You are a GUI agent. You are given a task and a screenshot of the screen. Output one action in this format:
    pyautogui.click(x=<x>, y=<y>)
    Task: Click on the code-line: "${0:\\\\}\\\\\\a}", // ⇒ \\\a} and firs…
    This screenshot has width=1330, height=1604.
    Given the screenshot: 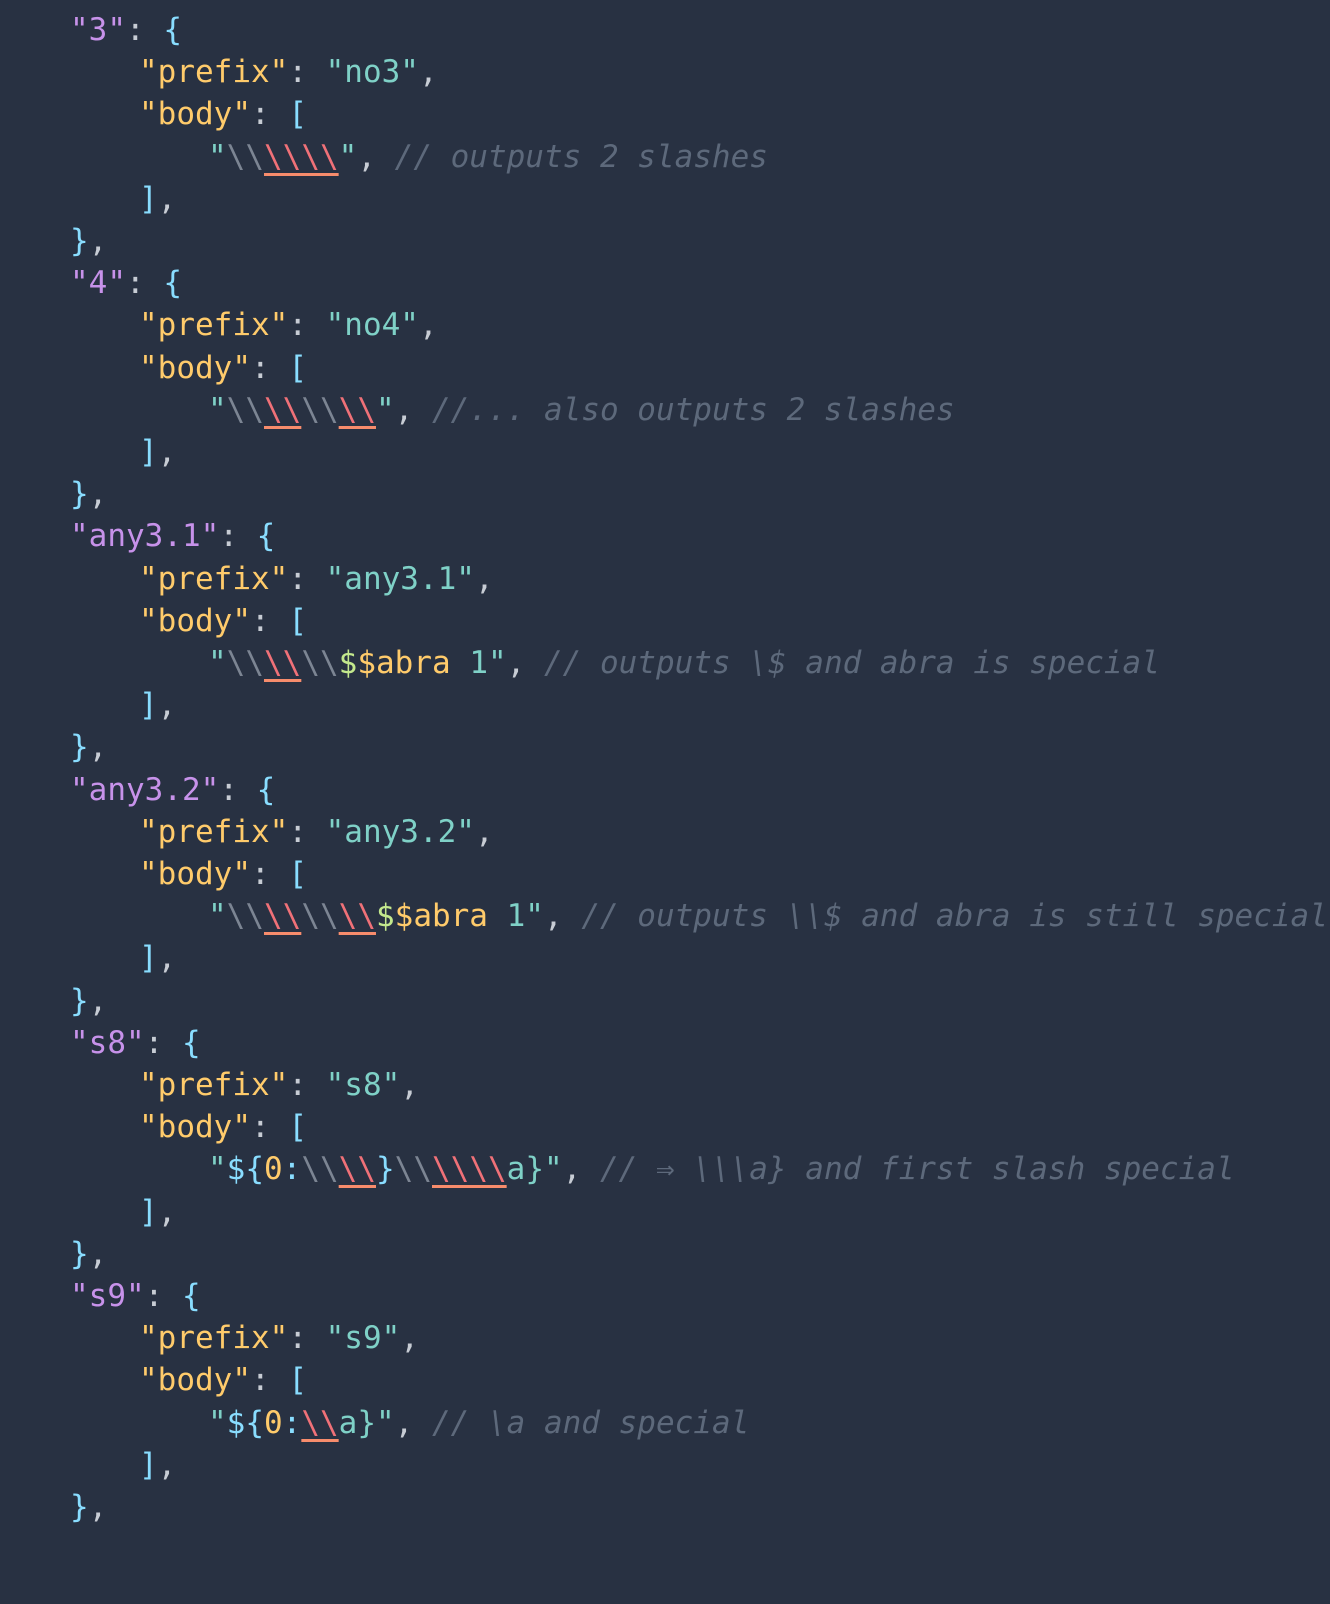 What is the action you would take?
    pyautogui.click(x=721, y=1169)
    